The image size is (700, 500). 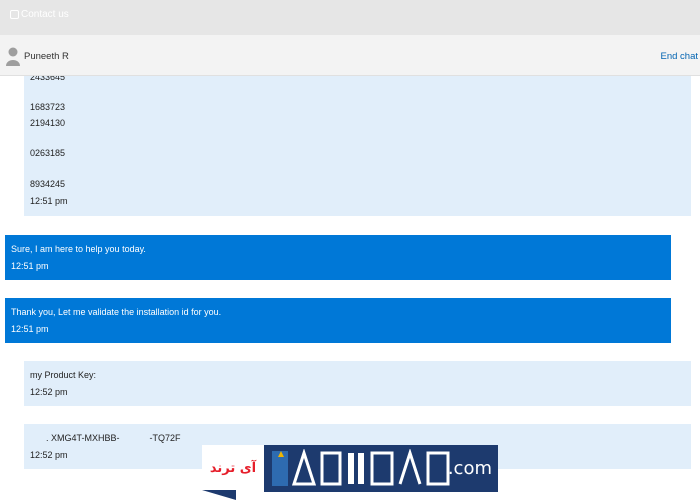 What do you see at coordinates (350, 17) in the screenshot?
I see `title-bar: Contact us` at bounding box center [350, 17].